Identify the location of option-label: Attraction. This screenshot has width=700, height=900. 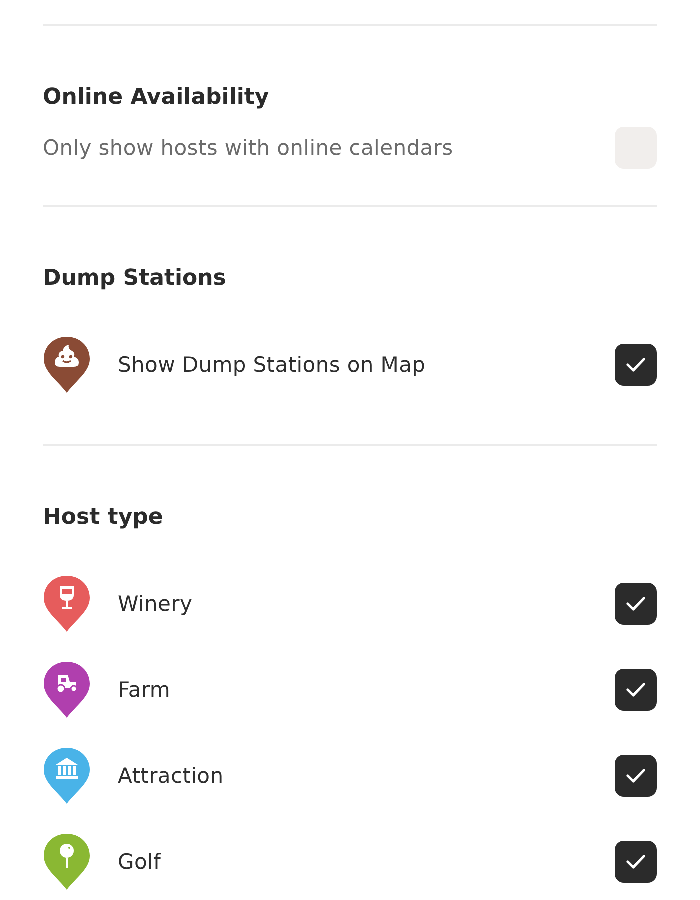
(171, 776).